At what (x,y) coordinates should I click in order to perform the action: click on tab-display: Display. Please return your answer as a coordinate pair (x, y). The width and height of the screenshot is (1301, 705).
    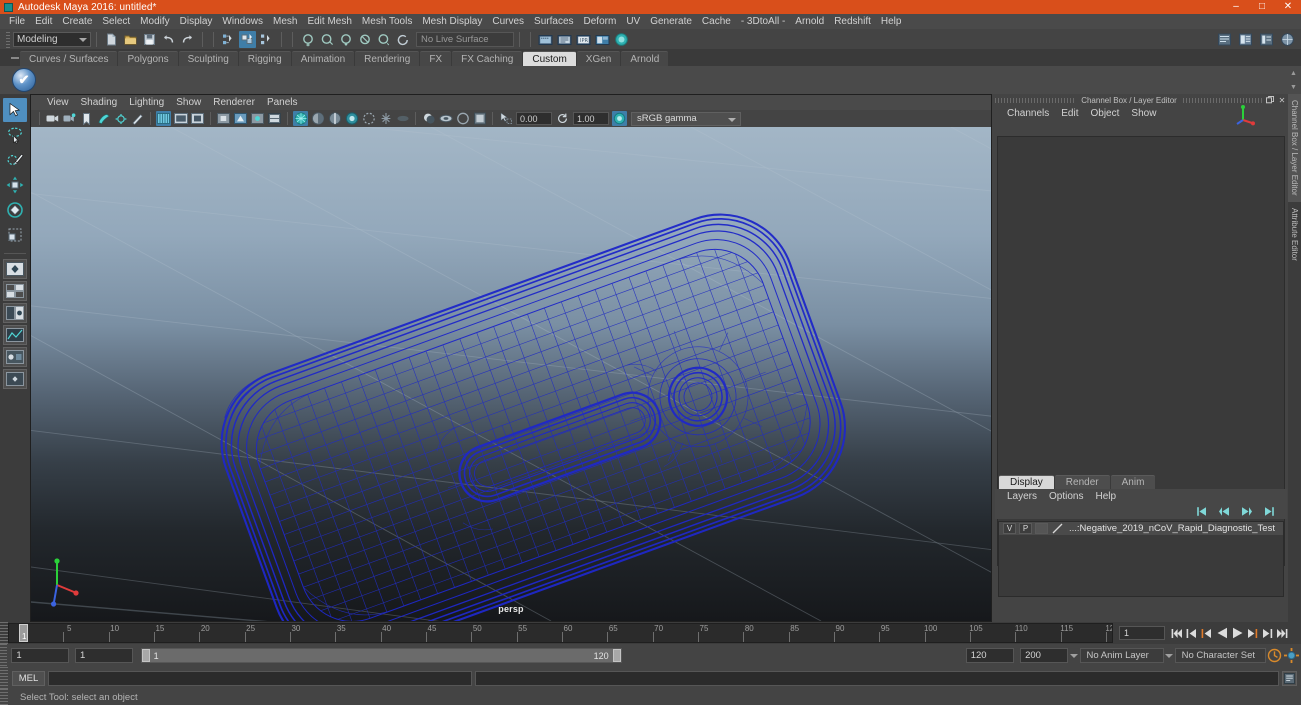
    Looking at the image, I should click on (1026, 482).